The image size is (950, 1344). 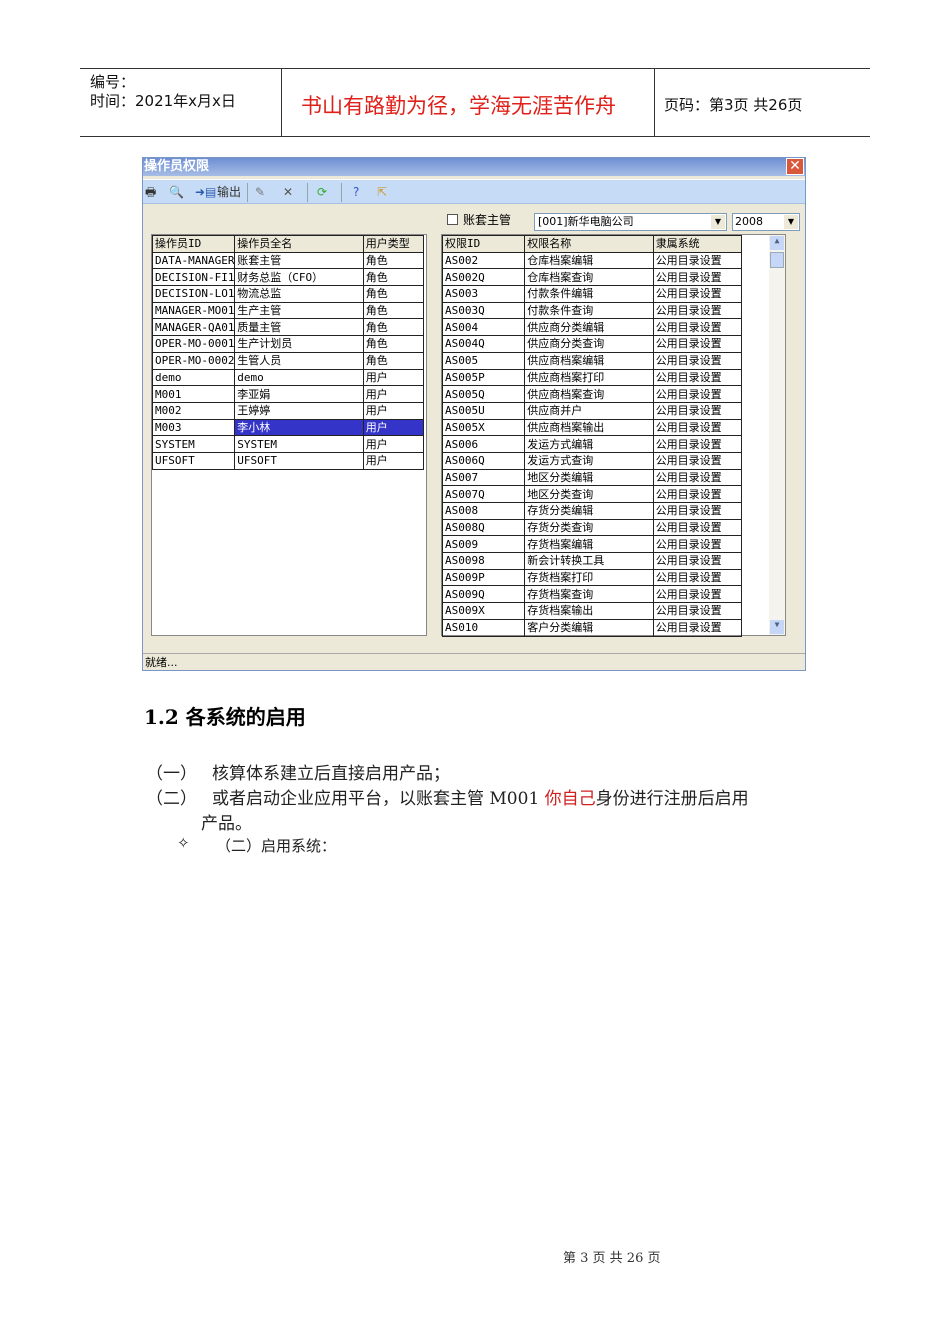 What do you see at coordinates (483, 460) in the screenshot?
I see `table-cell: AS006Q` at bounding box center [483, 460].